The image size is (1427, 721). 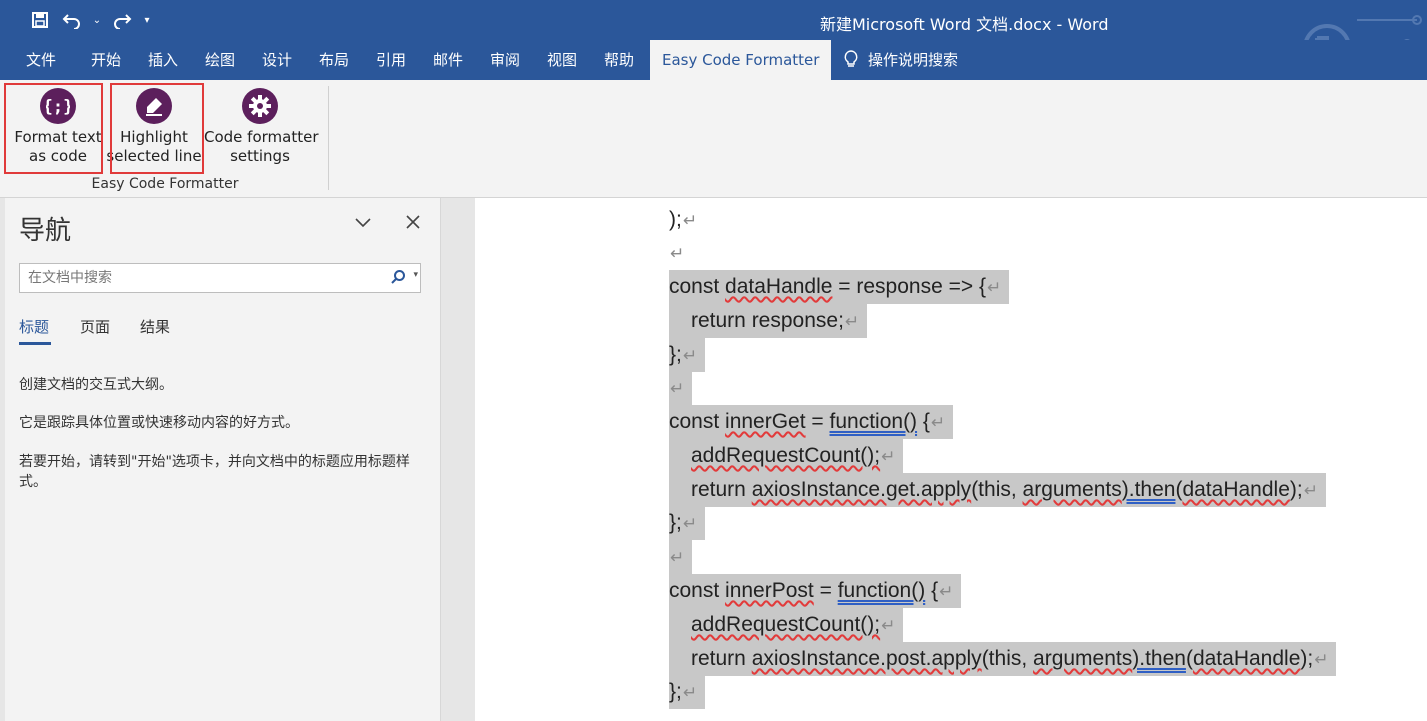 What do you see at coordinates (815, 591) in the screenshot?
I see `code-line: const innerPost = function() {↵` at bounding box center [815, 591].